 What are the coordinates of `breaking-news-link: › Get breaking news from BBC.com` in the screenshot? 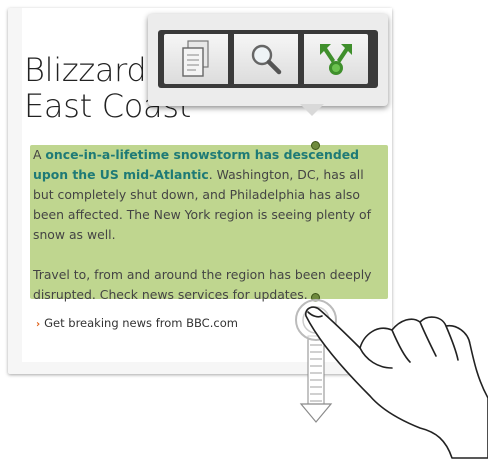 It's located at (137, 323).